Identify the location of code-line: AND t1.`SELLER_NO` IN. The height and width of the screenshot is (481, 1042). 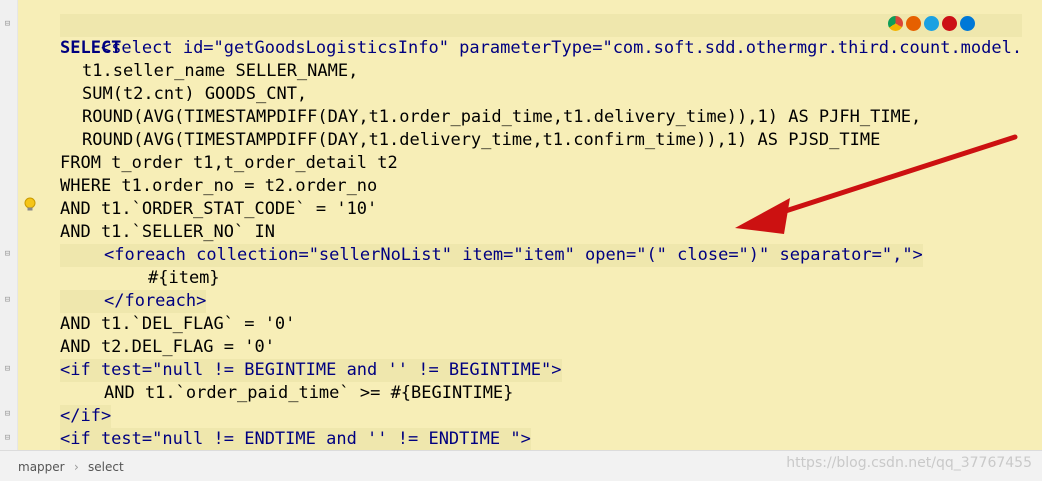
(167, 232).